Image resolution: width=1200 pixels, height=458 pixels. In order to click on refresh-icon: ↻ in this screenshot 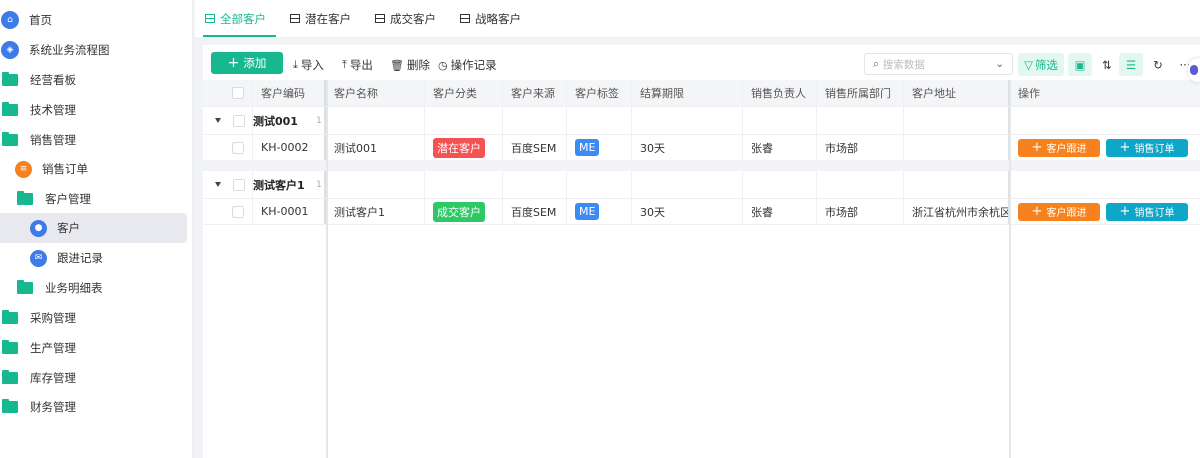, I will do `click(1158, 64)`.